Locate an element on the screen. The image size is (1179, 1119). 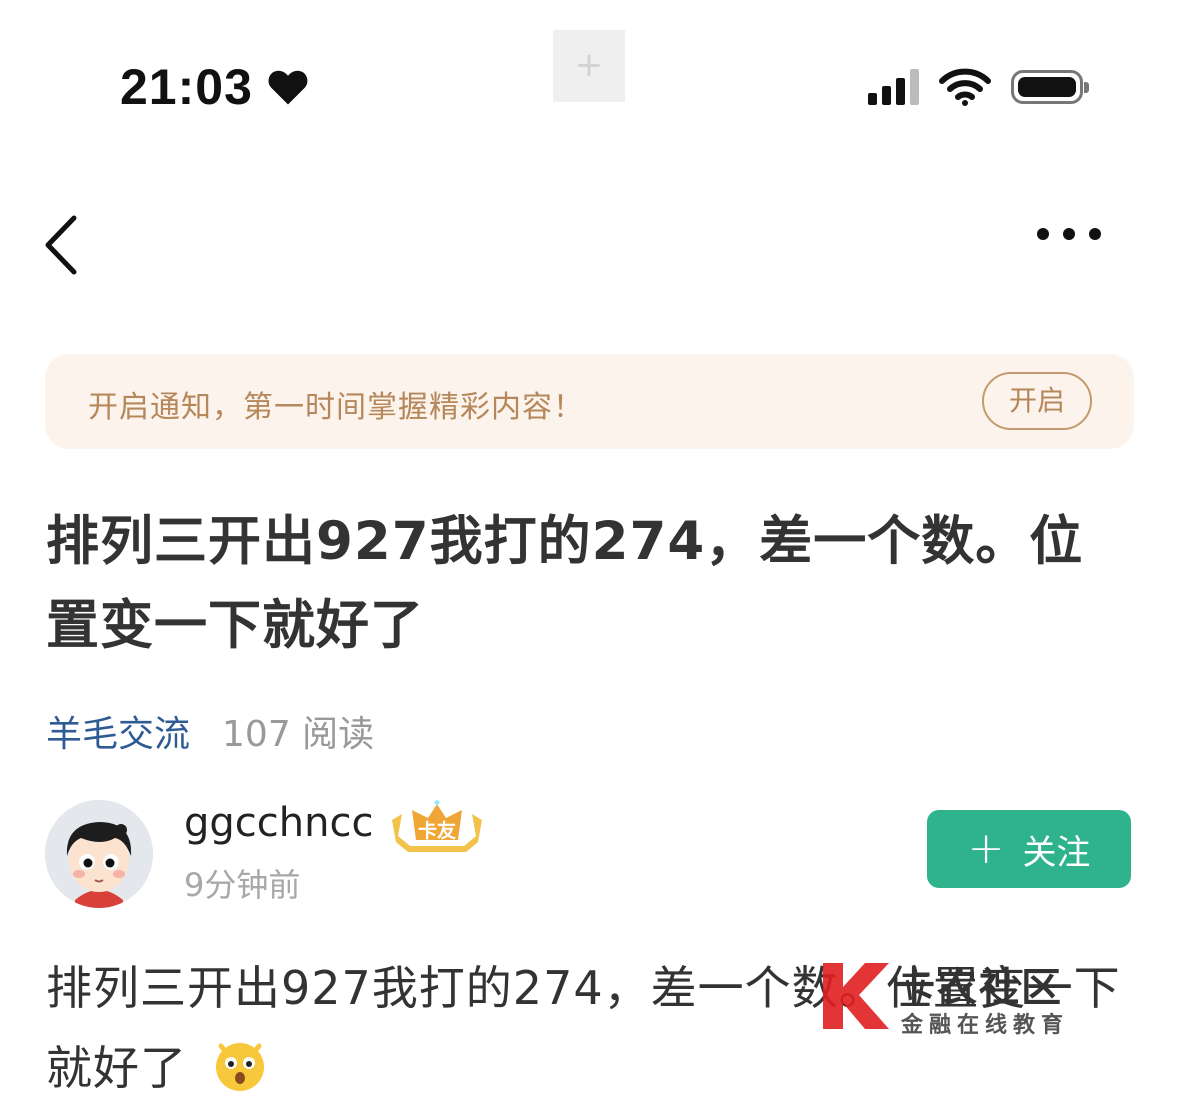
read-count: 107 阅读 is located at coordinates (298, 734).